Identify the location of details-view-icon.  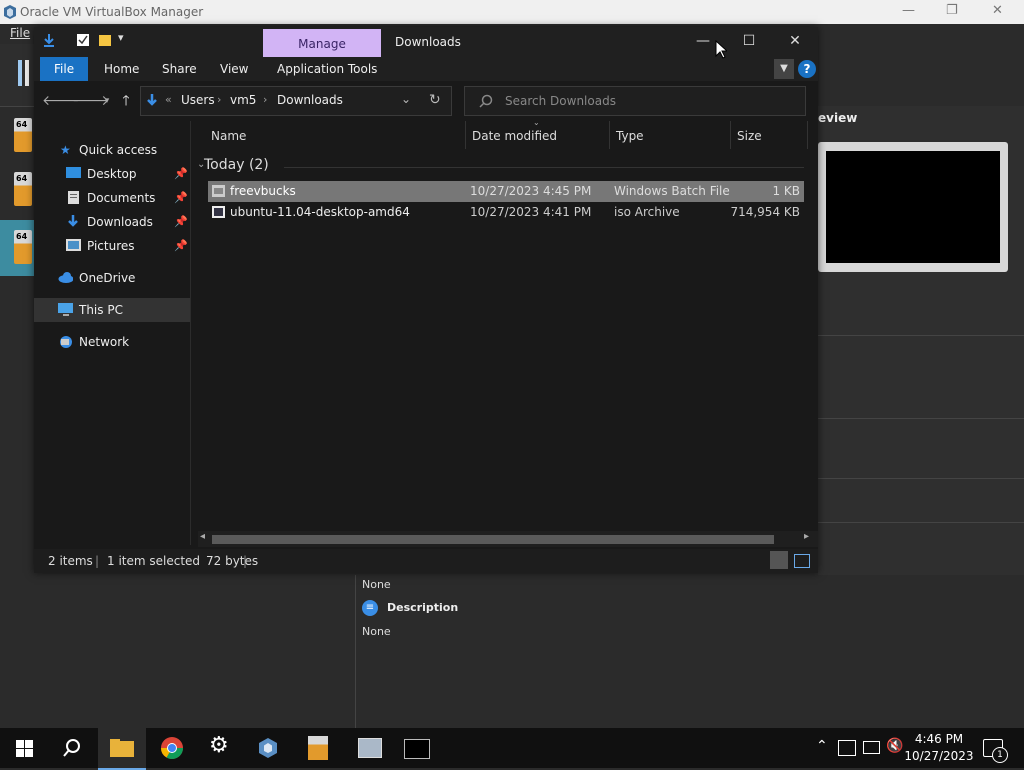
(779, 560).